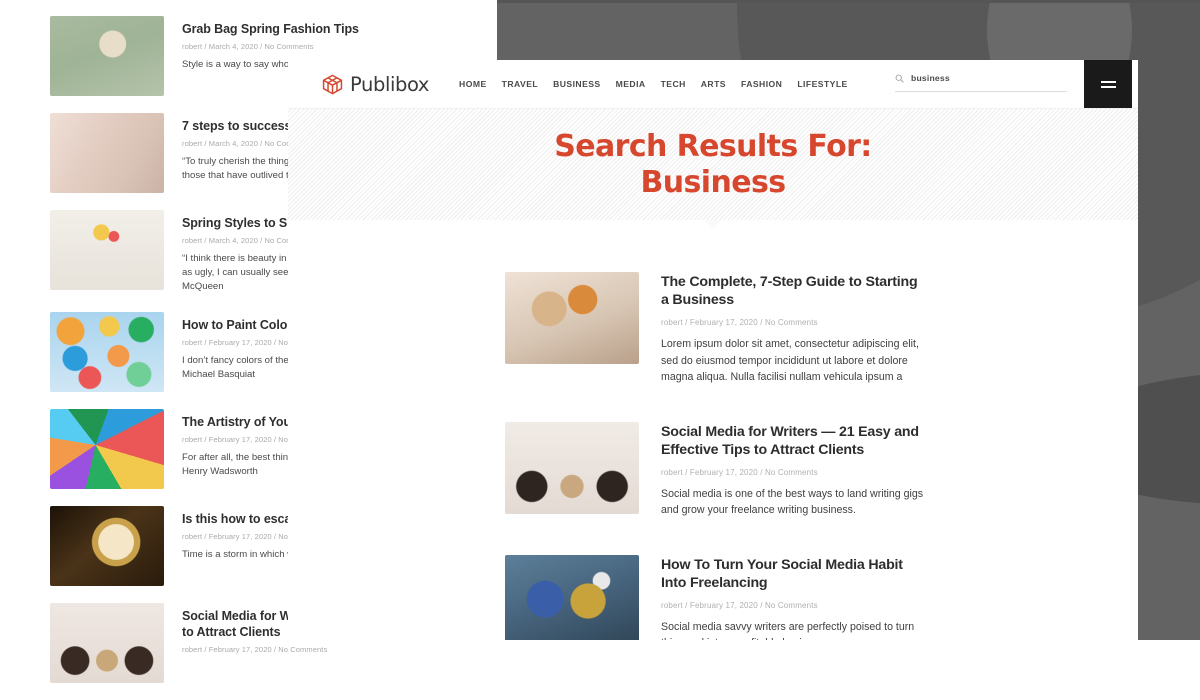  Describe the element at coordinates (848, 1) in the screenshot. I see `background-topbar-shade` at that location.